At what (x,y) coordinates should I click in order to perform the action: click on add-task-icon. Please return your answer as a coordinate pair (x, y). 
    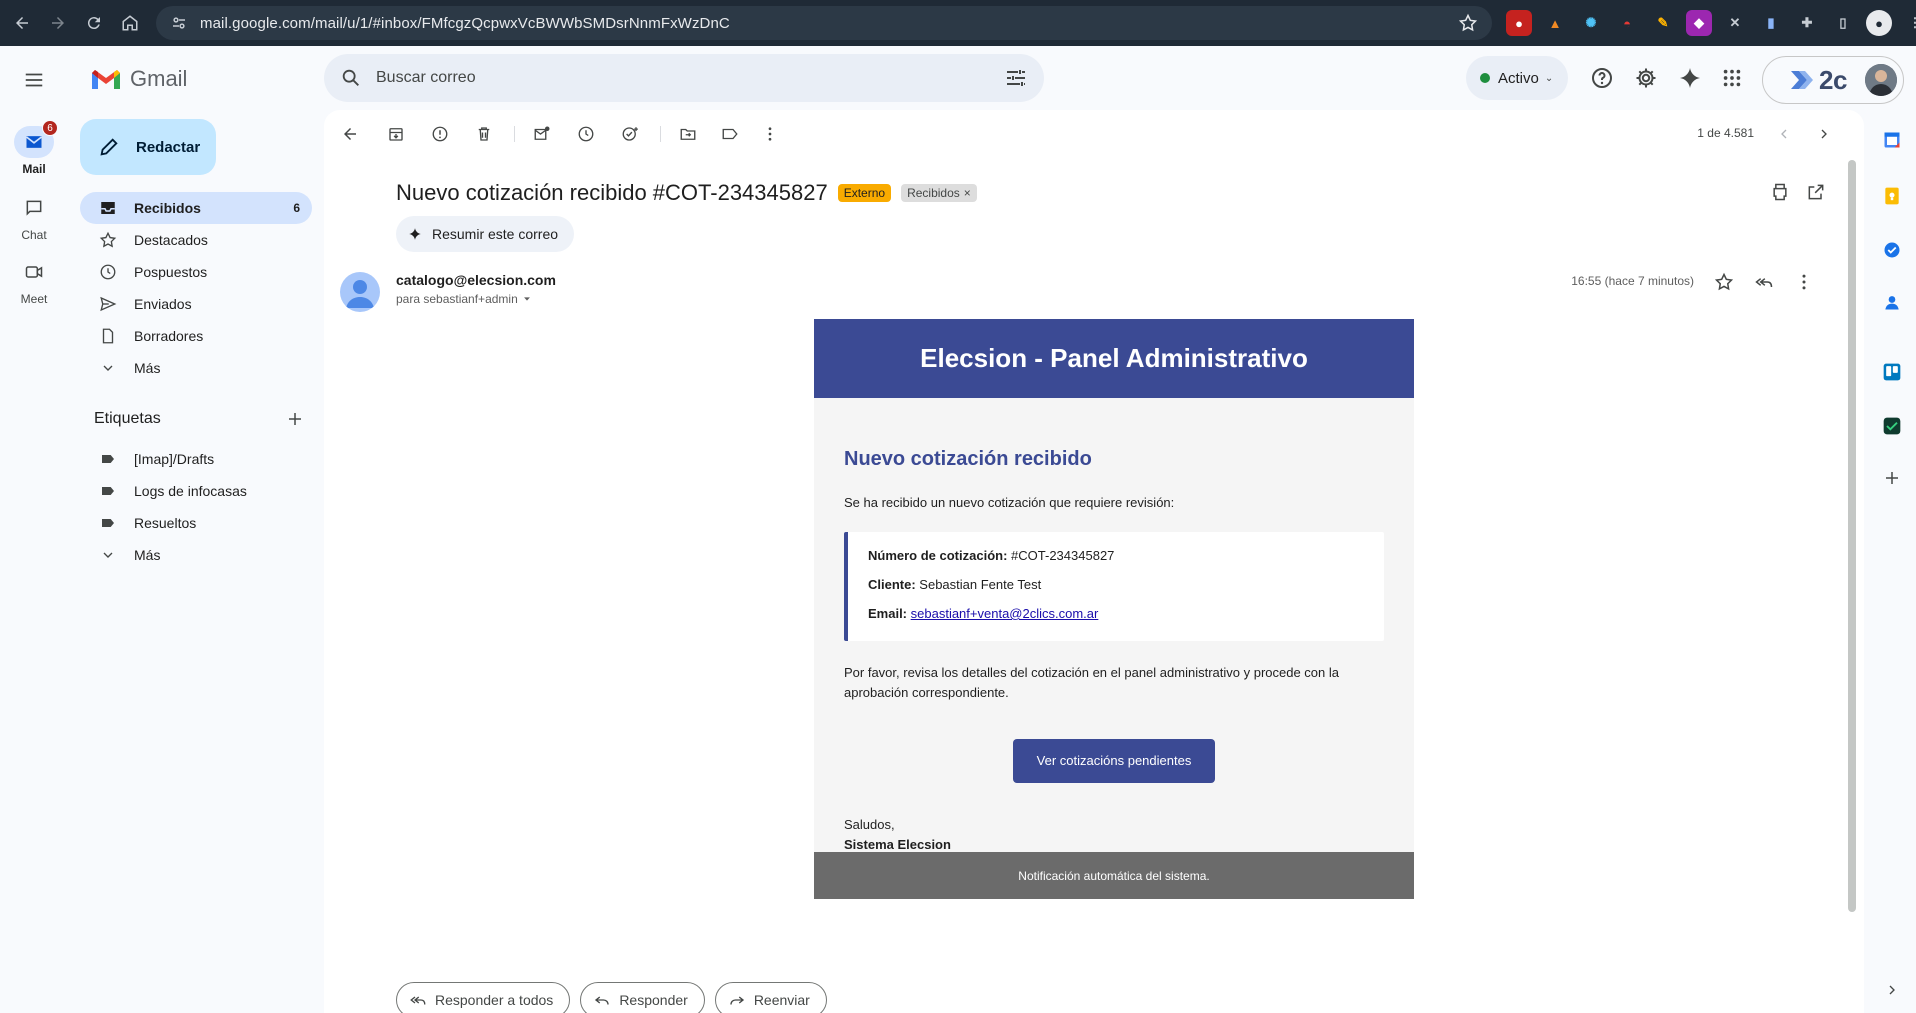
    Looking at the image, I should click on (630, 134).